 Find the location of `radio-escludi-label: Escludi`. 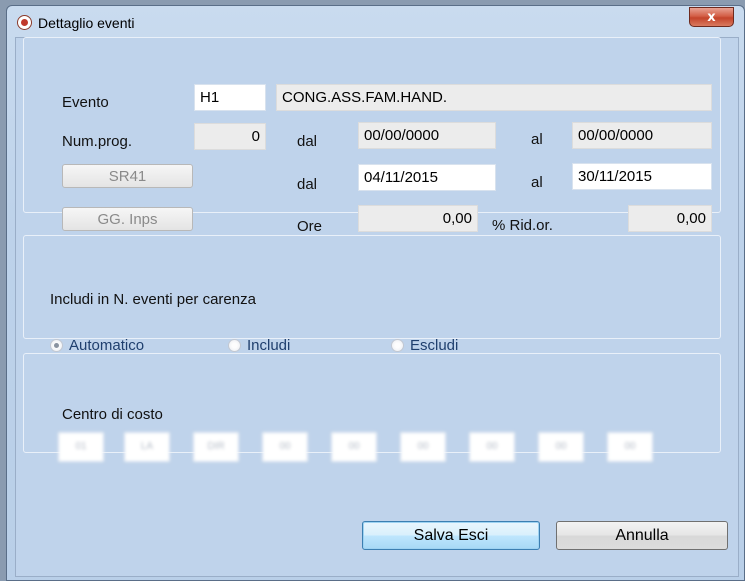

radio-escludi-label: Escludi is located at coordinates (434, 345).